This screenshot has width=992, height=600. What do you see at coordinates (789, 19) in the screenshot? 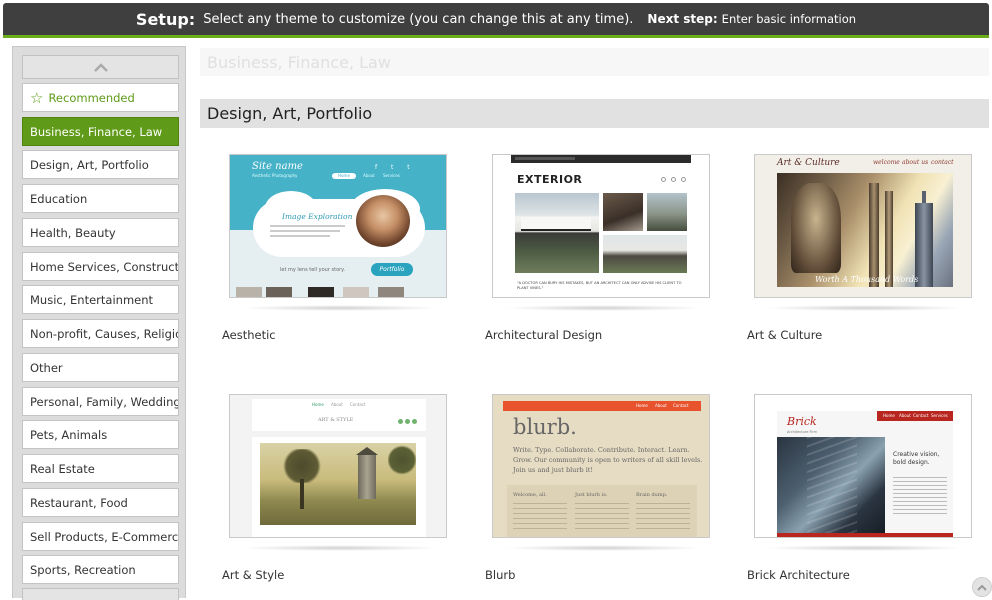
I see `next-step-value: Enter basic information` at bounding box center [789, 19].